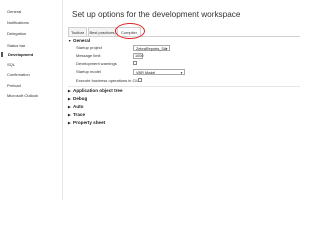 Image resolution: width=320 pixels, height=240 pixels. What do you see at coordinates (16, 33) in the screenshot?
I see `sidebar-item-delegation: Delegation` at bounding box center [16, 33].